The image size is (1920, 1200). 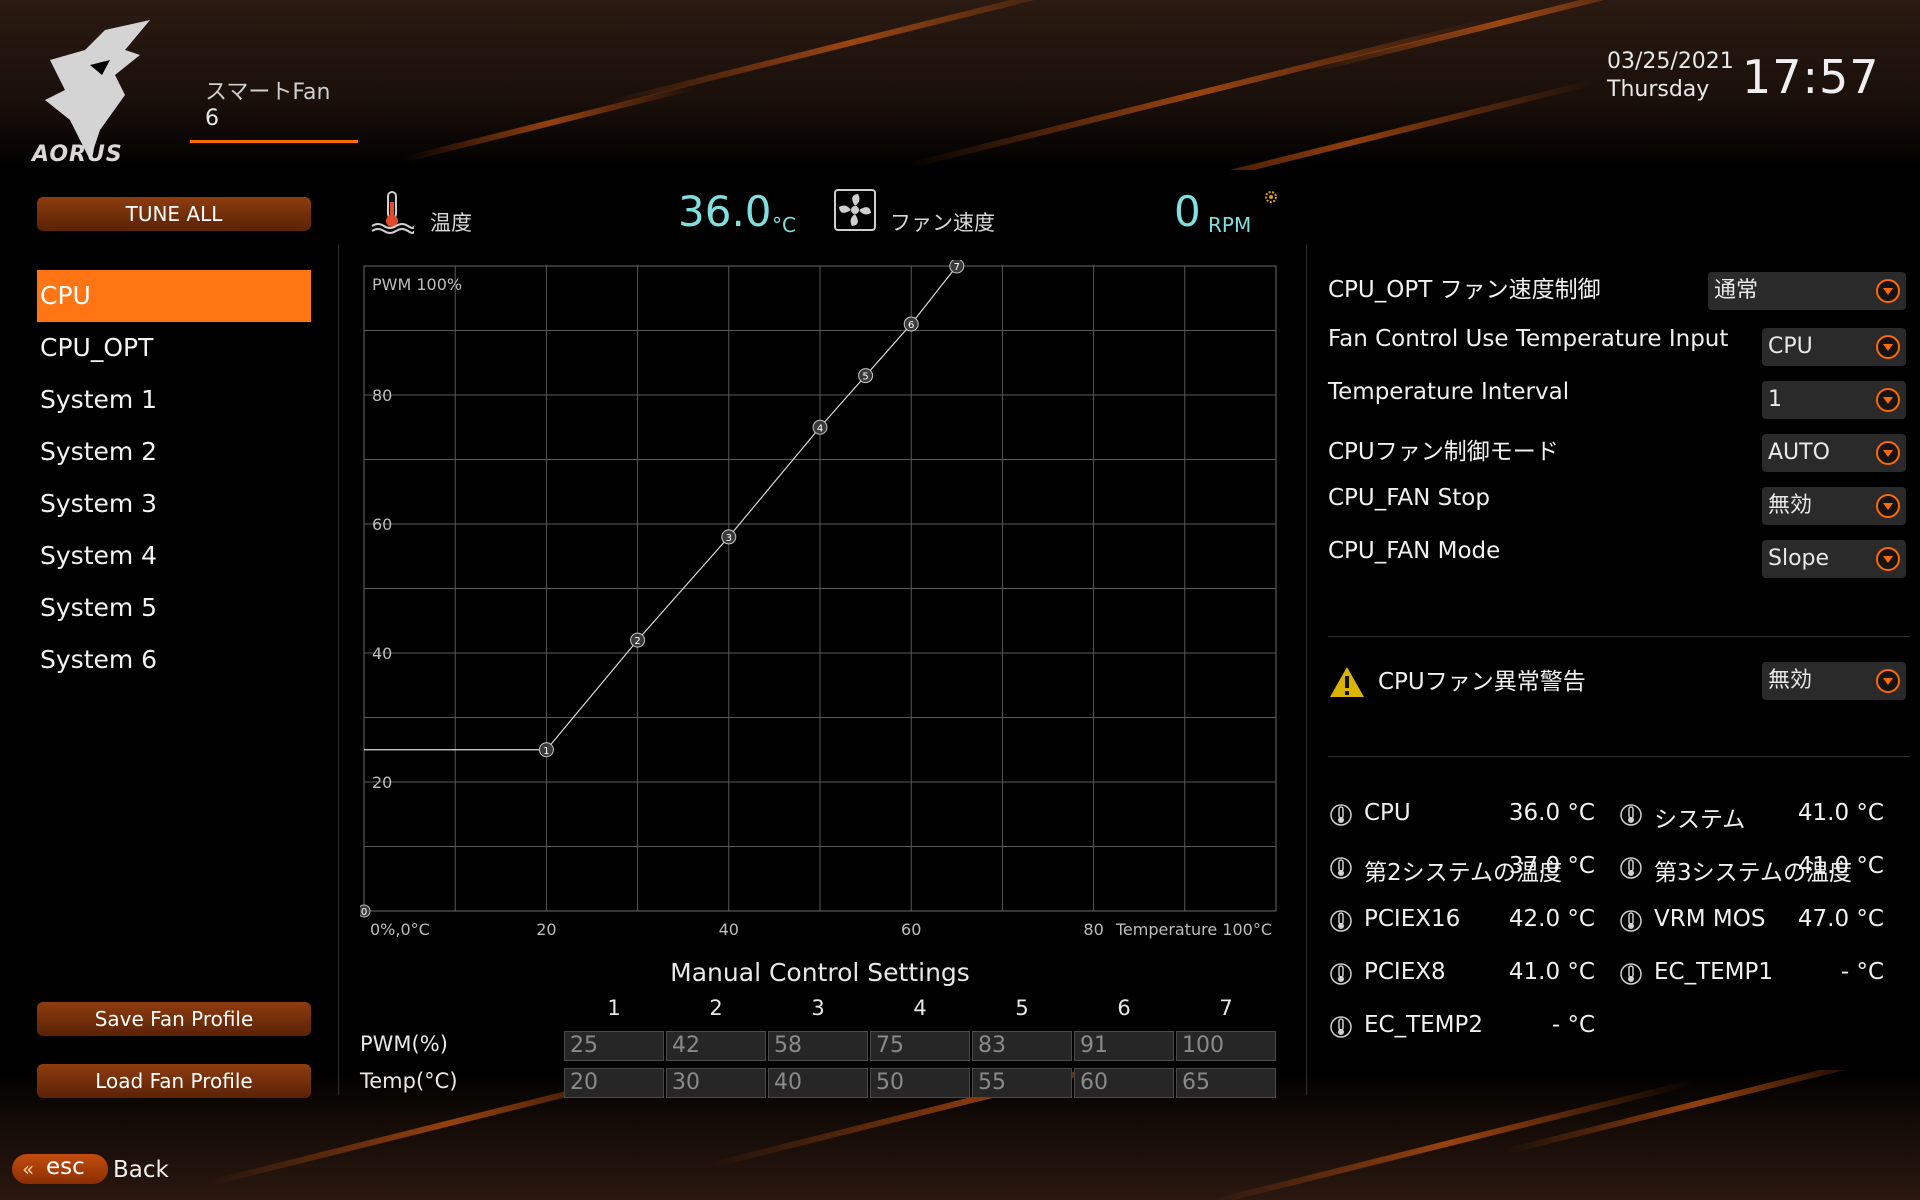 What do you see at coordinates (1443, 452) in the screenshot?
I see `setting-label: CPUファン制御モード` at bounding box center [1443, 452].